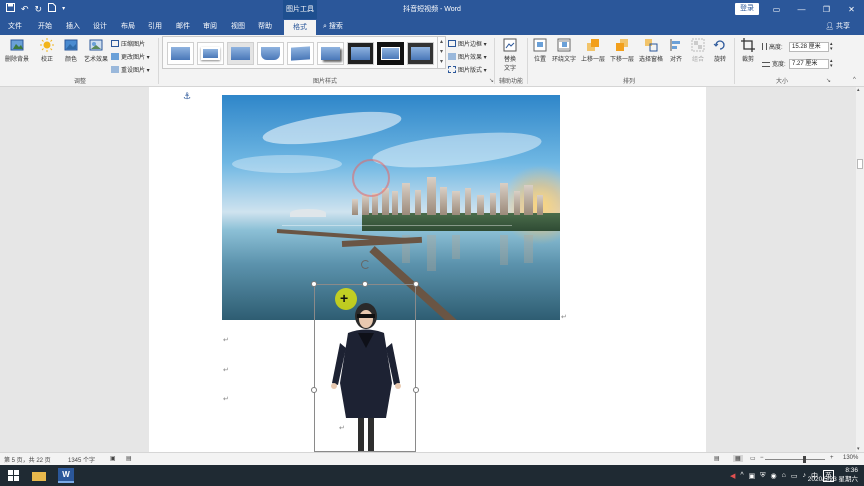 This screenshot has width=864, height=486. I want to click on tab-references: 引用, so click(155, 27).